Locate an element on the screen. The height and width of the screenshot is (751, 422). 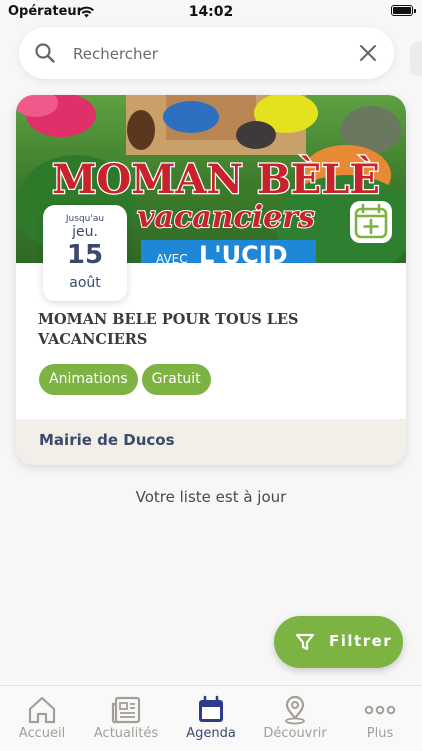
event-title: MOMAN BELE POUR TOUS LES VACANCIERS is located at coordinates (188, 330).